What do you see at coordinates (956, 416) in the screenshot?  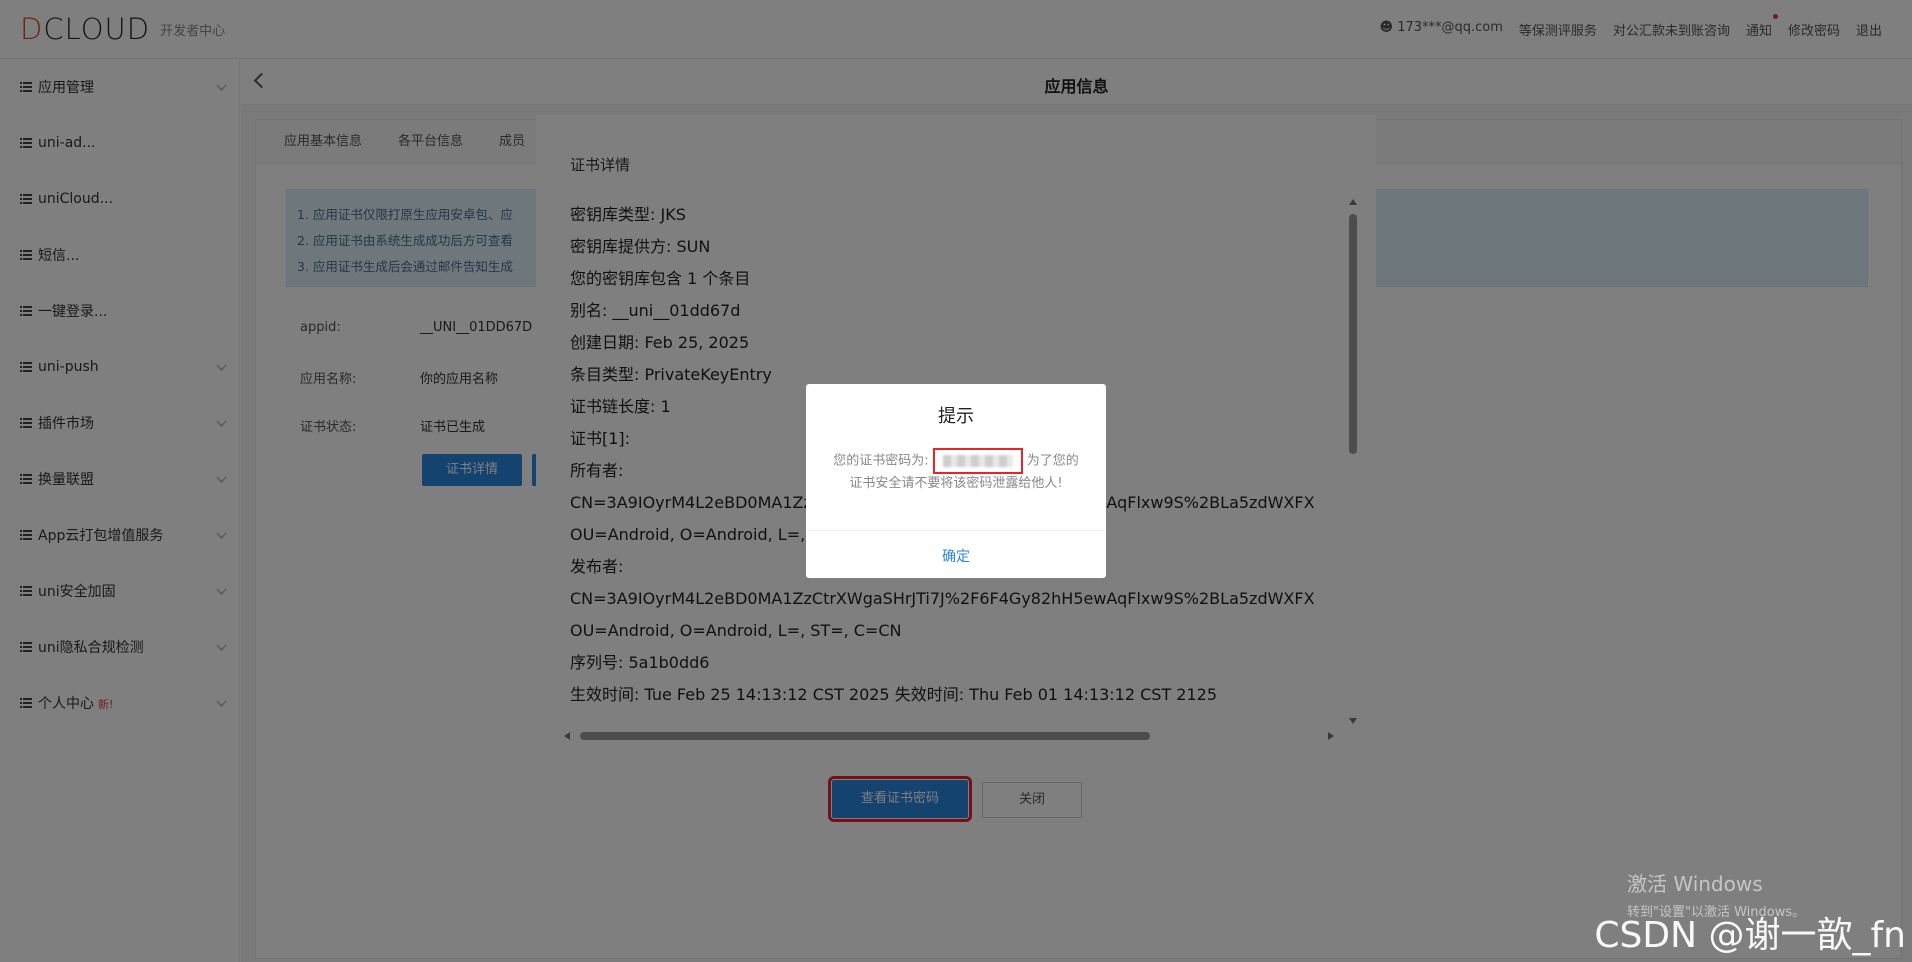 I see `tip-title: 提示` at bounding box center [956, 416].